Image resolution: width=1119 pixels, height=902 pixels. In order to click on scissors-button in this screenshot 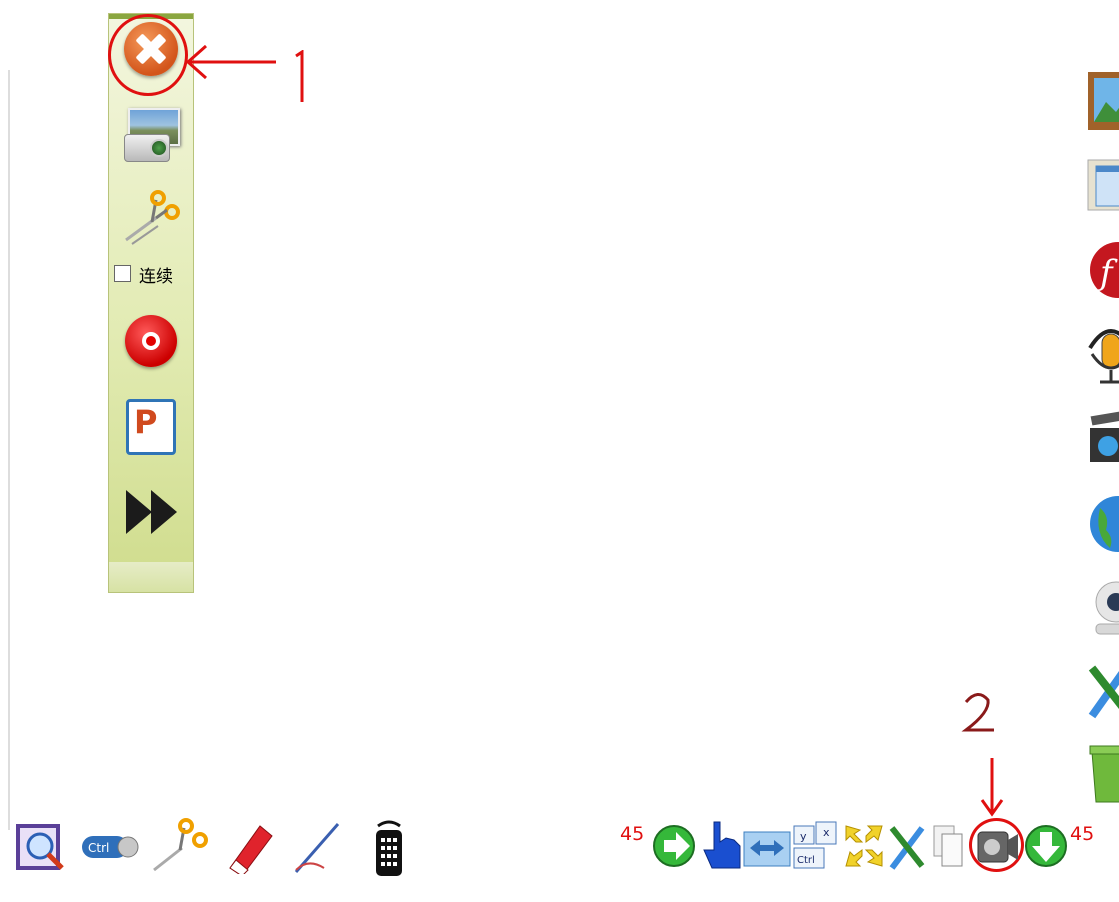, I will do `click(182, 846)`.